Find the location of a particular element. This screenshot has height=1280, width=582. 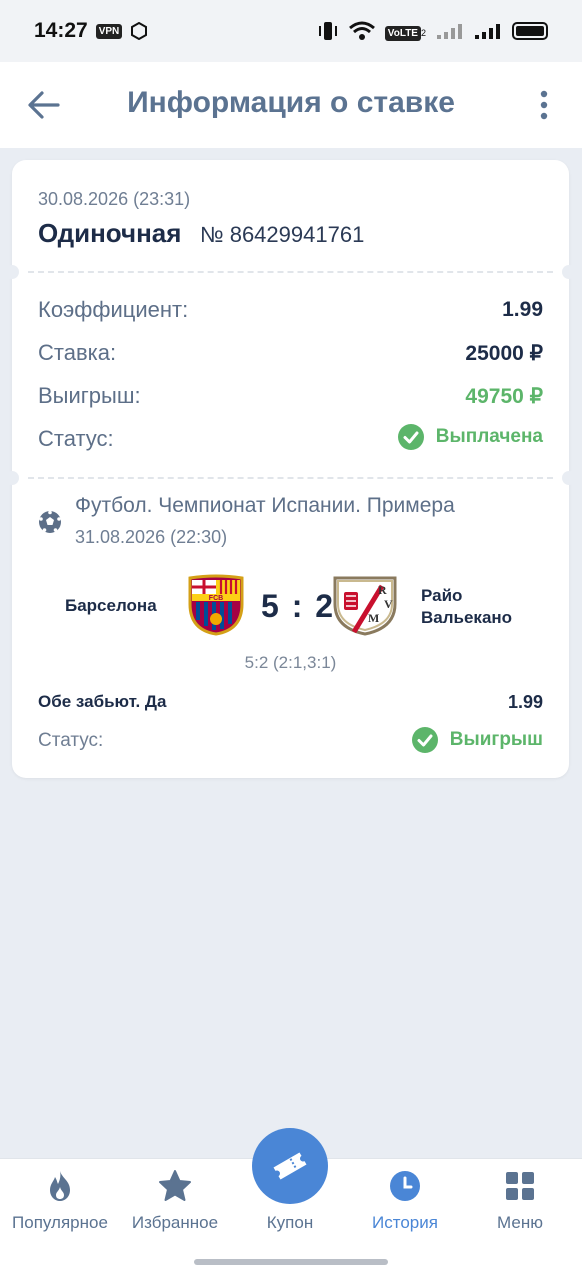

app-header: Информация о ставке is located at coordinates (291, 105).